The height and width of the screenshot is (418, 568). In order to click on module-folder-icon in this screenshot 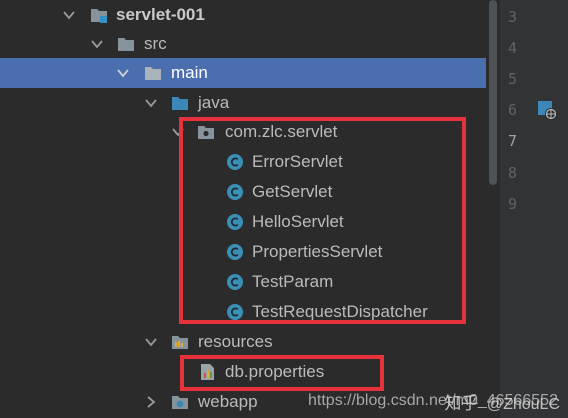, I will do `click(99, 15)`.